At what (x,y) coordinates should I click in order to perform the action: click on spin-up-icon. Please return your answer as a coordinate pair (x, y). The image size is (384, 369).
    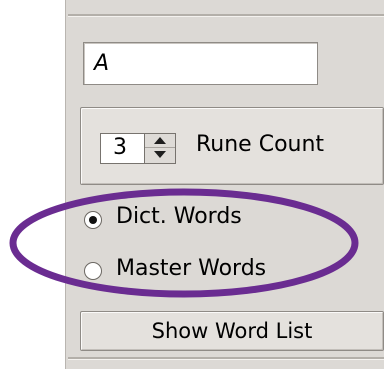
    Looking at the image, I should click on (160, 141).